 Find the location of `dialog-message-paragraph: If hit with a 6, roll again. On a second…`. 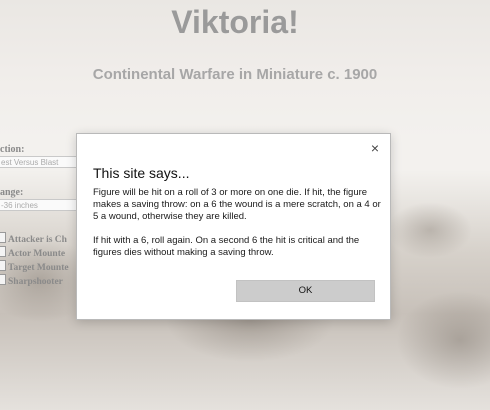

dialog-message-paragraph: If hit with a 6, roll again. On a second… is located at coordinates (226, 246).